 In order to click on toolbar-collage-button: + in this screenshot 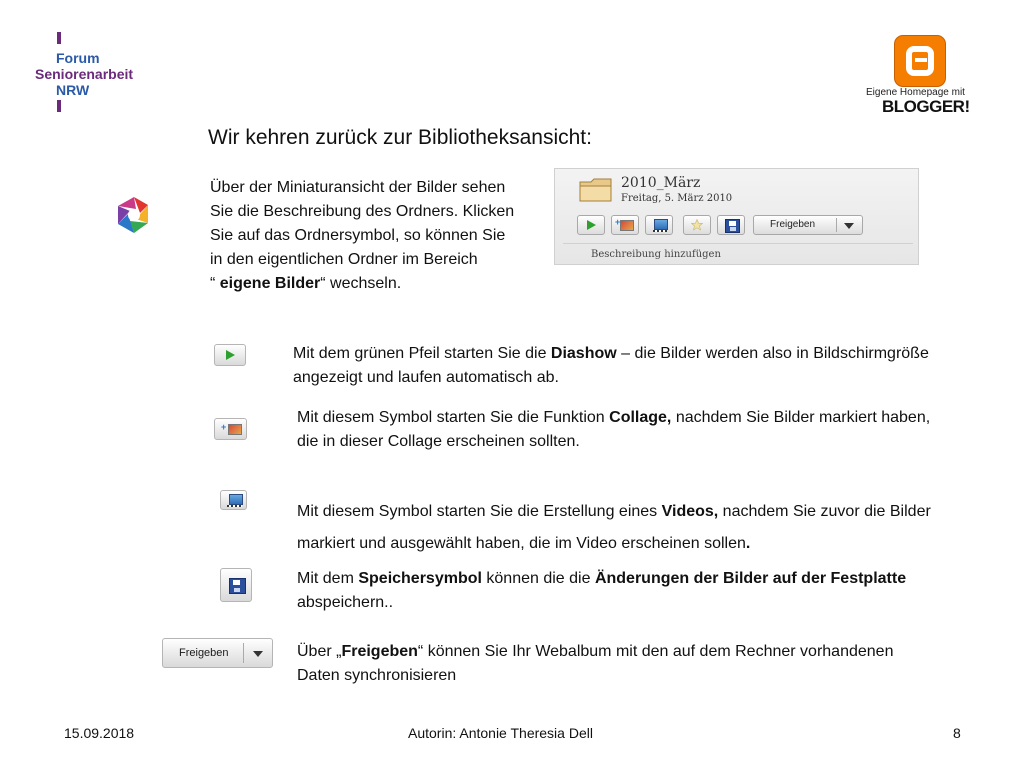, I will do `click(625, 225)`.